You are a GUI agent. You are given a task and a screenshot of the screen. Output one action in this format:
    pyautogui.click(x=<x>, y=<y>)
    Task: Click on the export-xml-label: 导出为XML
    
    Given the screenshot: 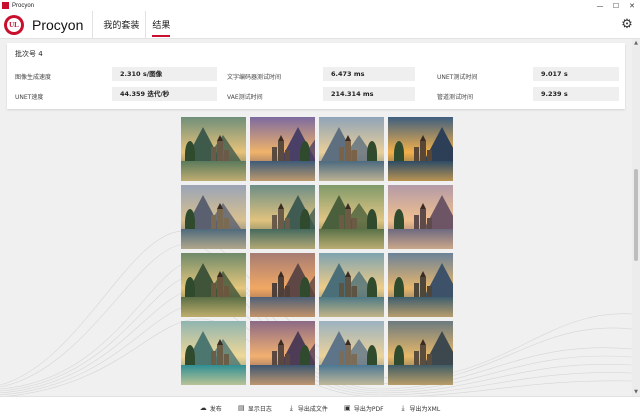 What is the action you would take?
    pyautogui.click(x=425, y=409)
    